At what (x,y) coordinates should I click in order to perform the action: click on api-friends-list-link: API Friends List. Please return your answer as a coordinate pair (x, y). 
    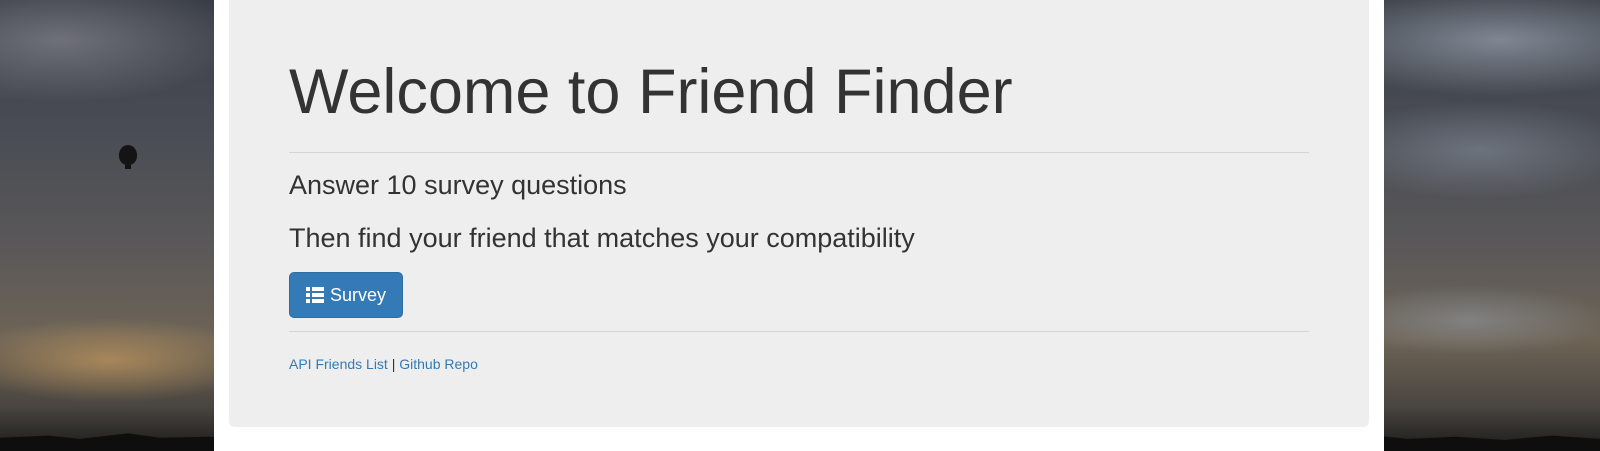
    Looking at the image, I should click on (338, 364).